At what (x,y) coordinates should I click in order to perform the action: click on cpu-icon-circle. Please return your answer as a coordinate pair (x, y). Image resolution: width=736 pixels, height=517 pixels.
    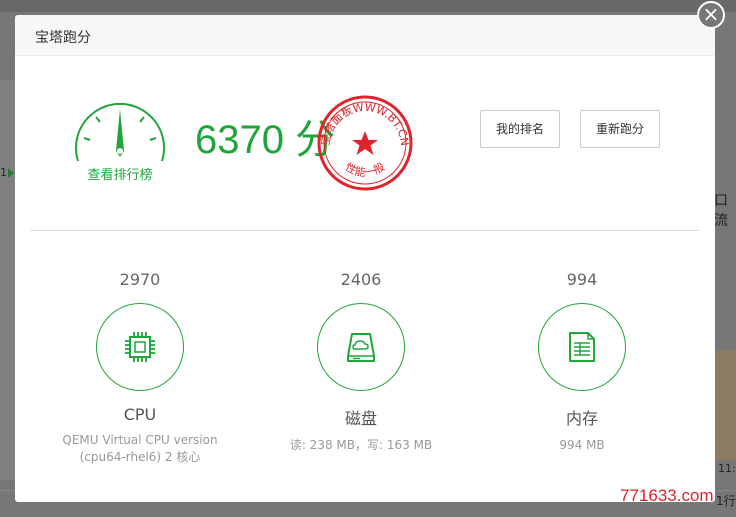
    Looking at the image, I should click on (140, 347).